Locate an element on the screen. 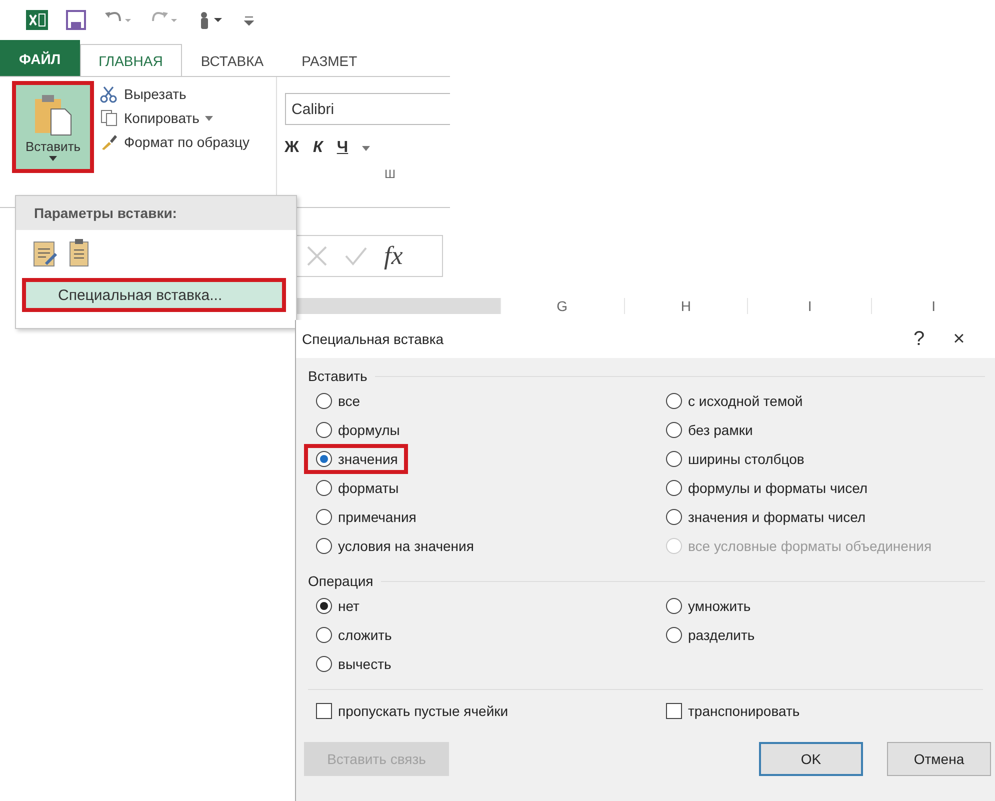 Image resolution: width=995 pixels, height=801 pixels. option-row: значения is located at coordinates (356, 459).